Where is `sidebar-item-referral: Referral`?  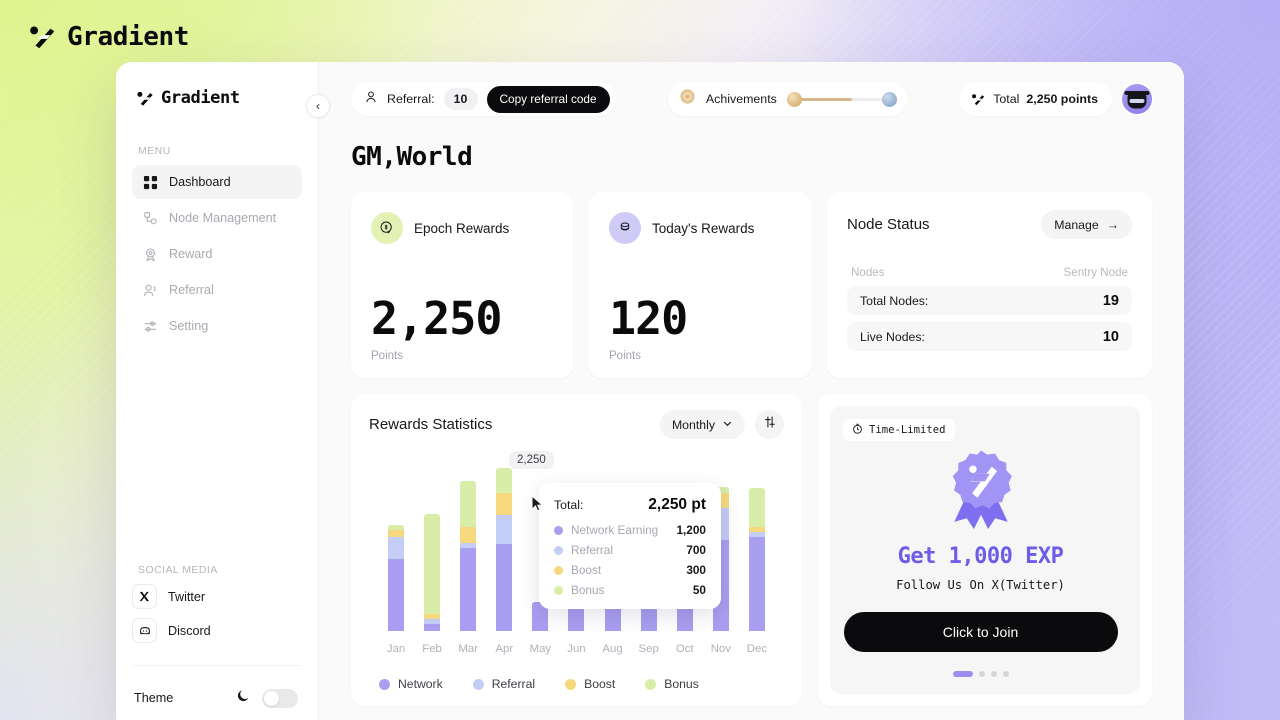
sidebar-item-referral: Referral is located at coordinates (217, 290).